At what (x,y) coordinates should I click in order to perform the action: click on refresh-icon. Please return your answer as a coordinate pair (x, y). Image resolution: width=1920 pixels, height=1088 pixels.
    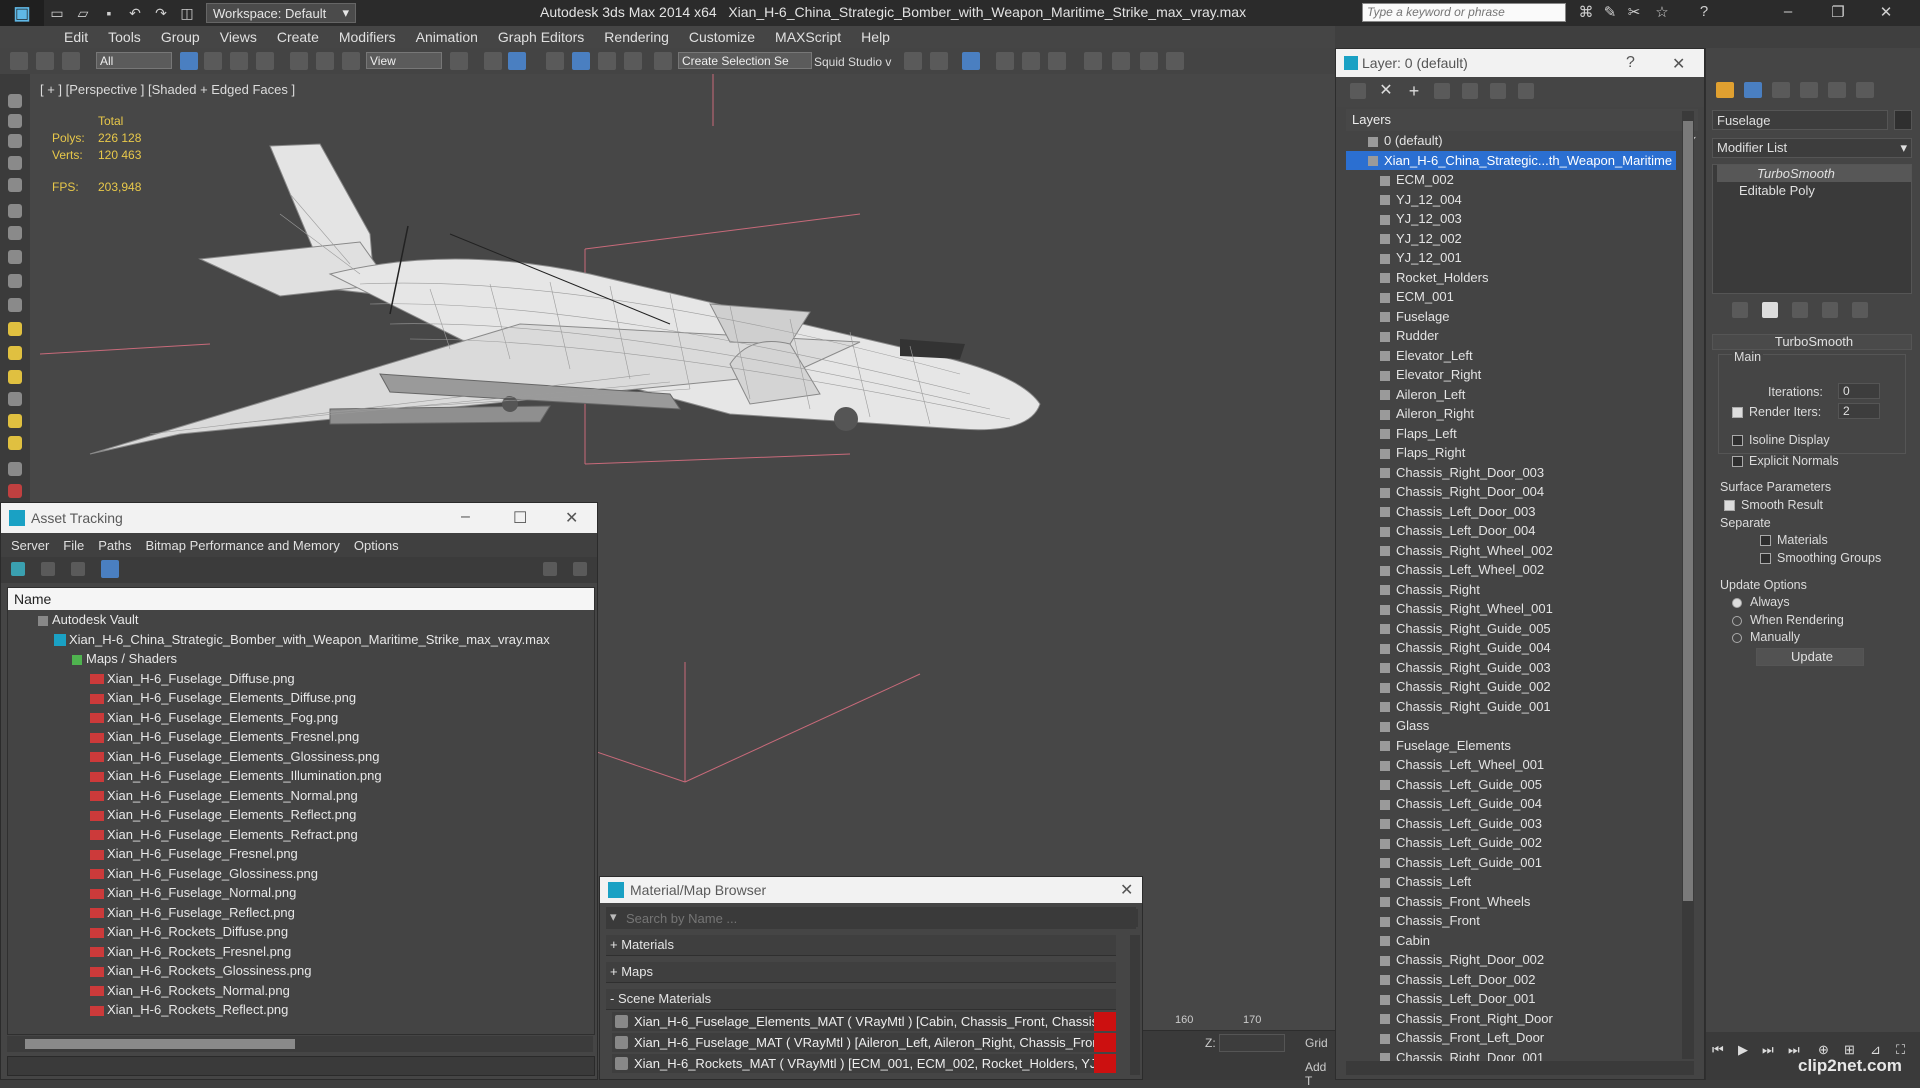
    Looking at the image, I should click on (18, 569).